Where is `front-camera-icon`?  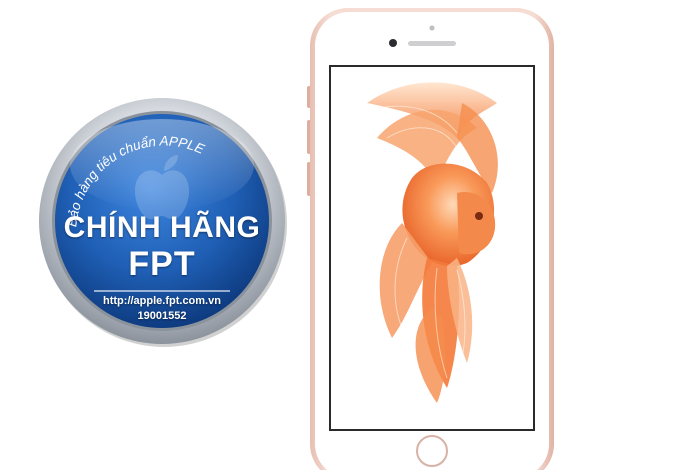
front-camera-icon is located at coordinates (393, 43).